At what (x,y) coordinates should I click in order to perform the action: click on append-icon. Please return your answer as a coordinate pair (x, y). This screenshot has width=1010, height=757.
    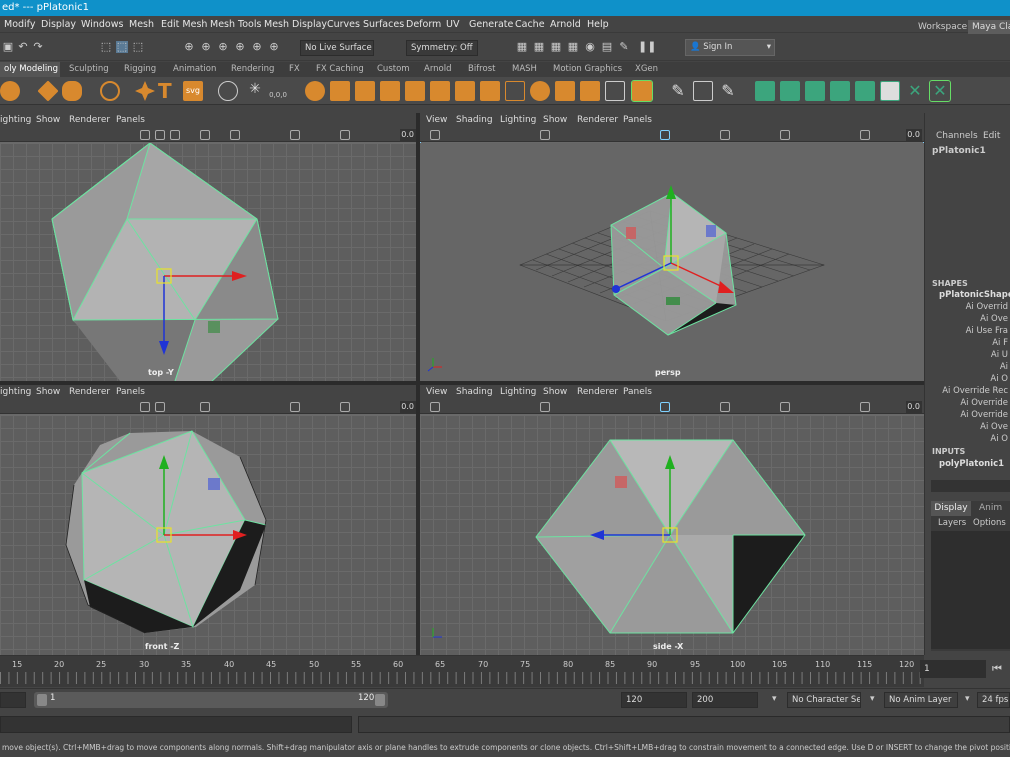
    Looking at the image, I should click on (490, 91).